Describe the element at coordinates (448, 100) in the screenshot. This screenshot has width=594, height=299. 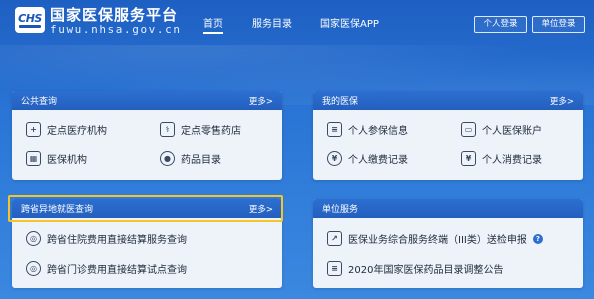
I see `my-insurance-header: 我的医保 更多>` at that location.